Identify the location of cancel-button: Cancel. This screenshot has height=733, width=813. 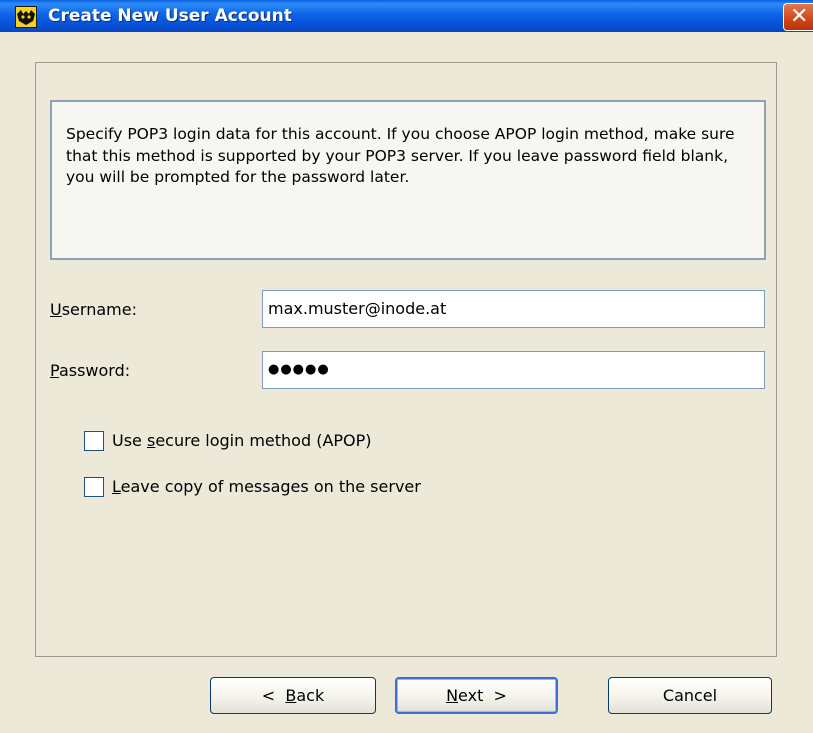
(690, 695).